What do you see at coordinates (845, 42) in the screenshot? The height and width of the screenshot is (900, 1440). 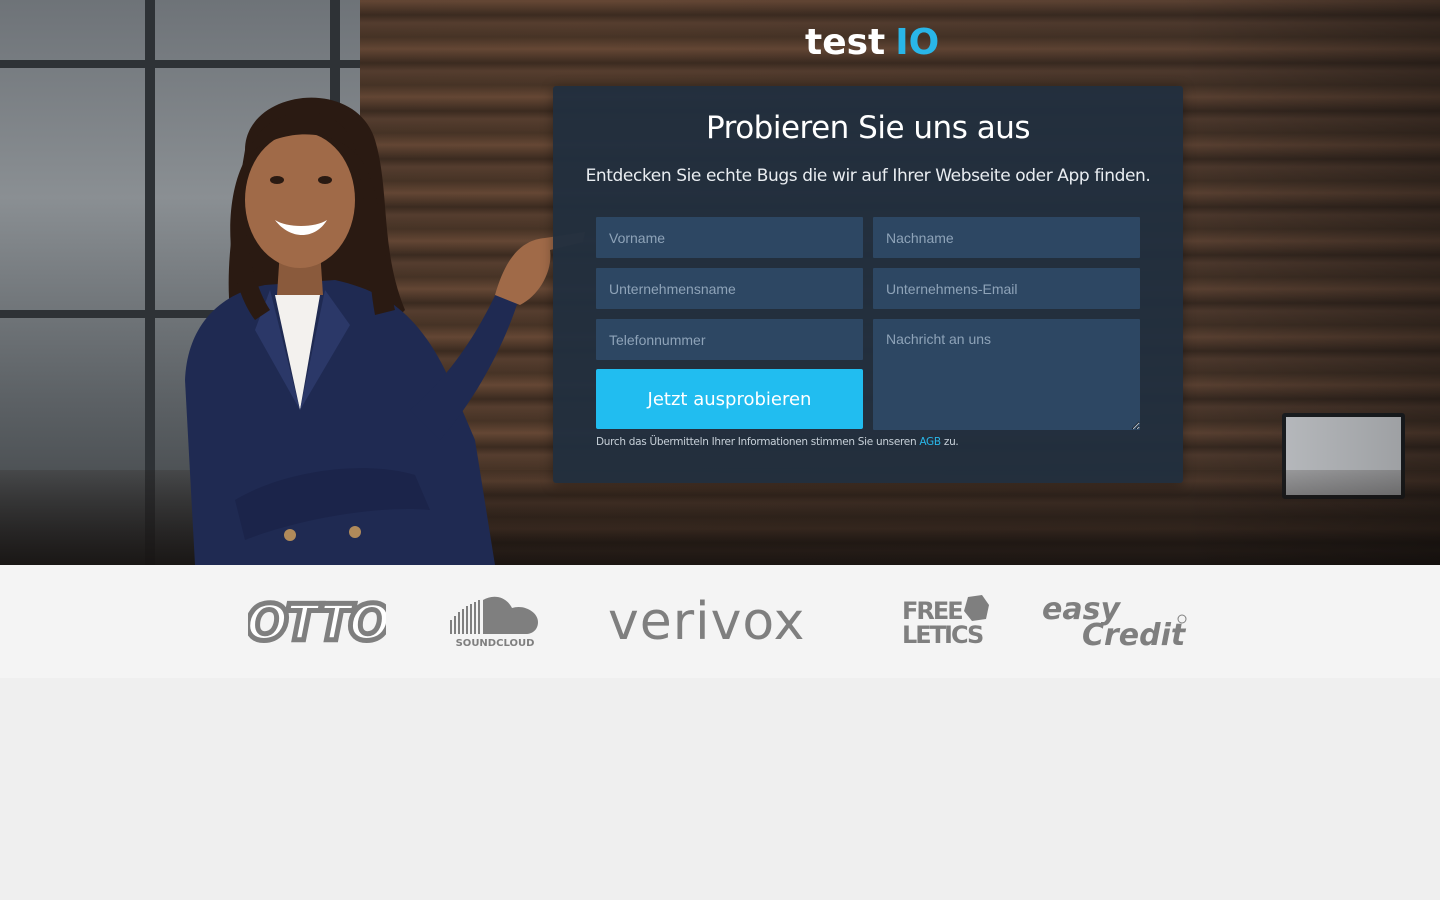 I see `logo-text-test: test` at bounding box center [845, 42].